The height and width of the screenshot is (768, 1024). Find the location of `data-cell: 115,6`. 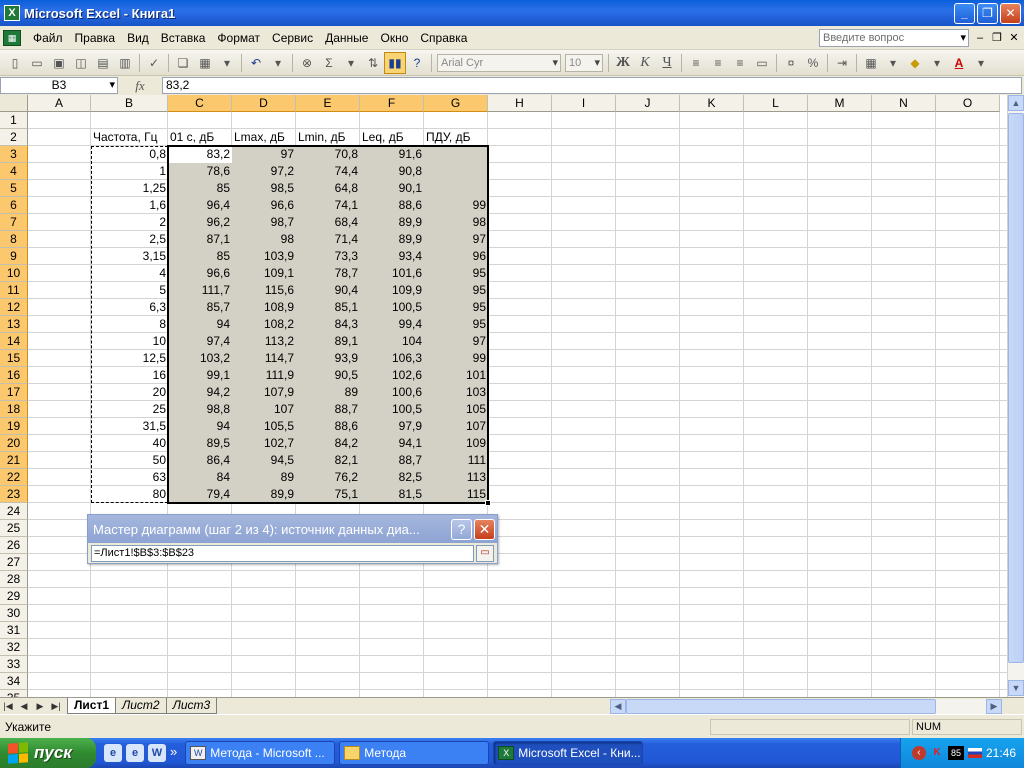

data-cell: 115,6 is located at coordinates (264, 290).